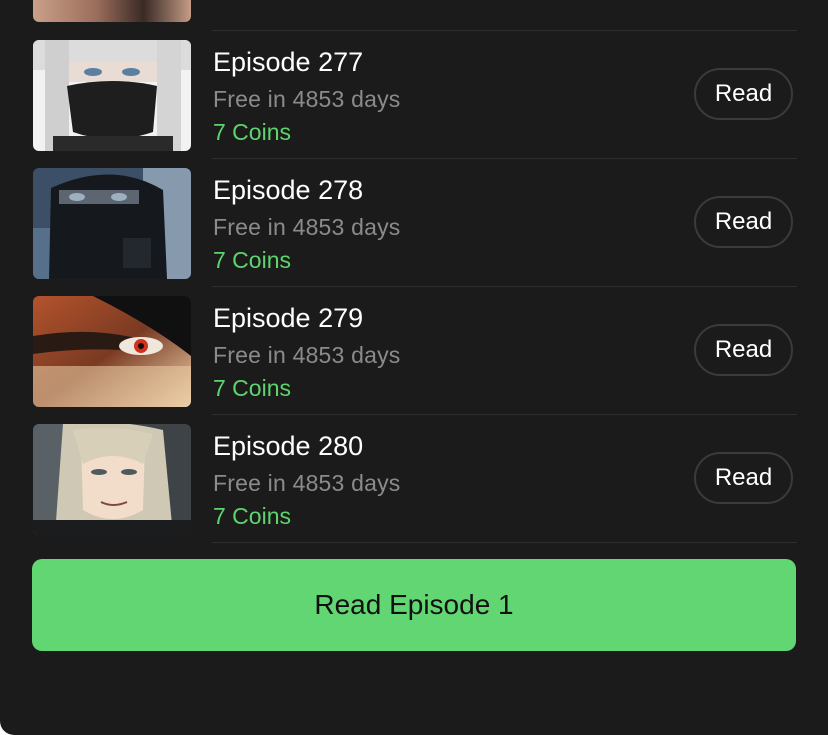 The image size is (828, 735). I want to click on episode-title: Episode 279, so click(288, 318).